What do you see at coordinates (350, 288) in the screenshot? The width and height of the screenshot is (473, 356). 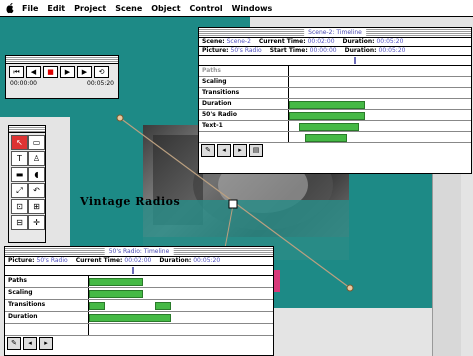 I see `path-end-handle` at bounding box center [350, 288].